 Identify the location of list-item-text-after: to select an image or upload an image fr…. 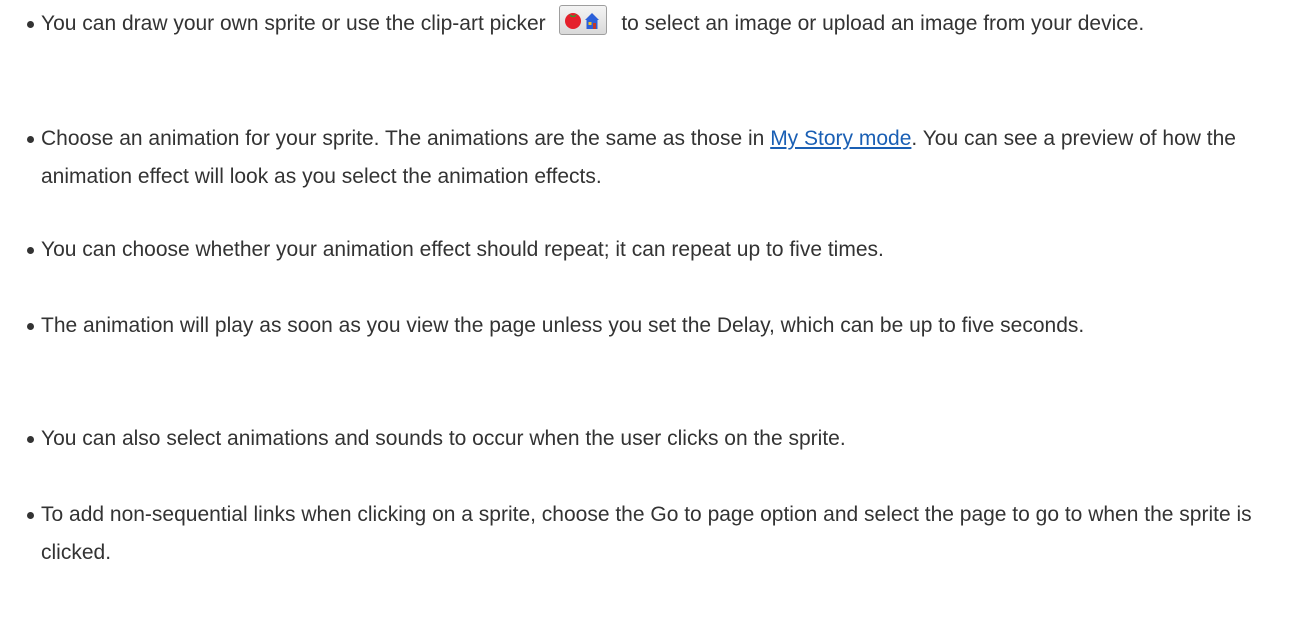
(880, 23).